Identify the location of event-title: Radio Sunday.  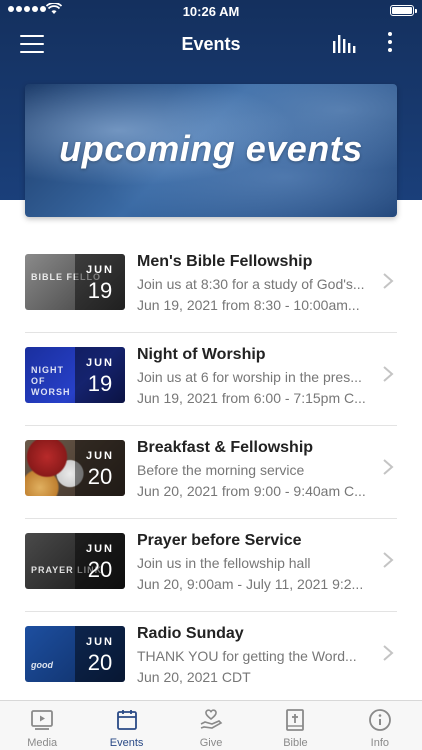
(190, 633).